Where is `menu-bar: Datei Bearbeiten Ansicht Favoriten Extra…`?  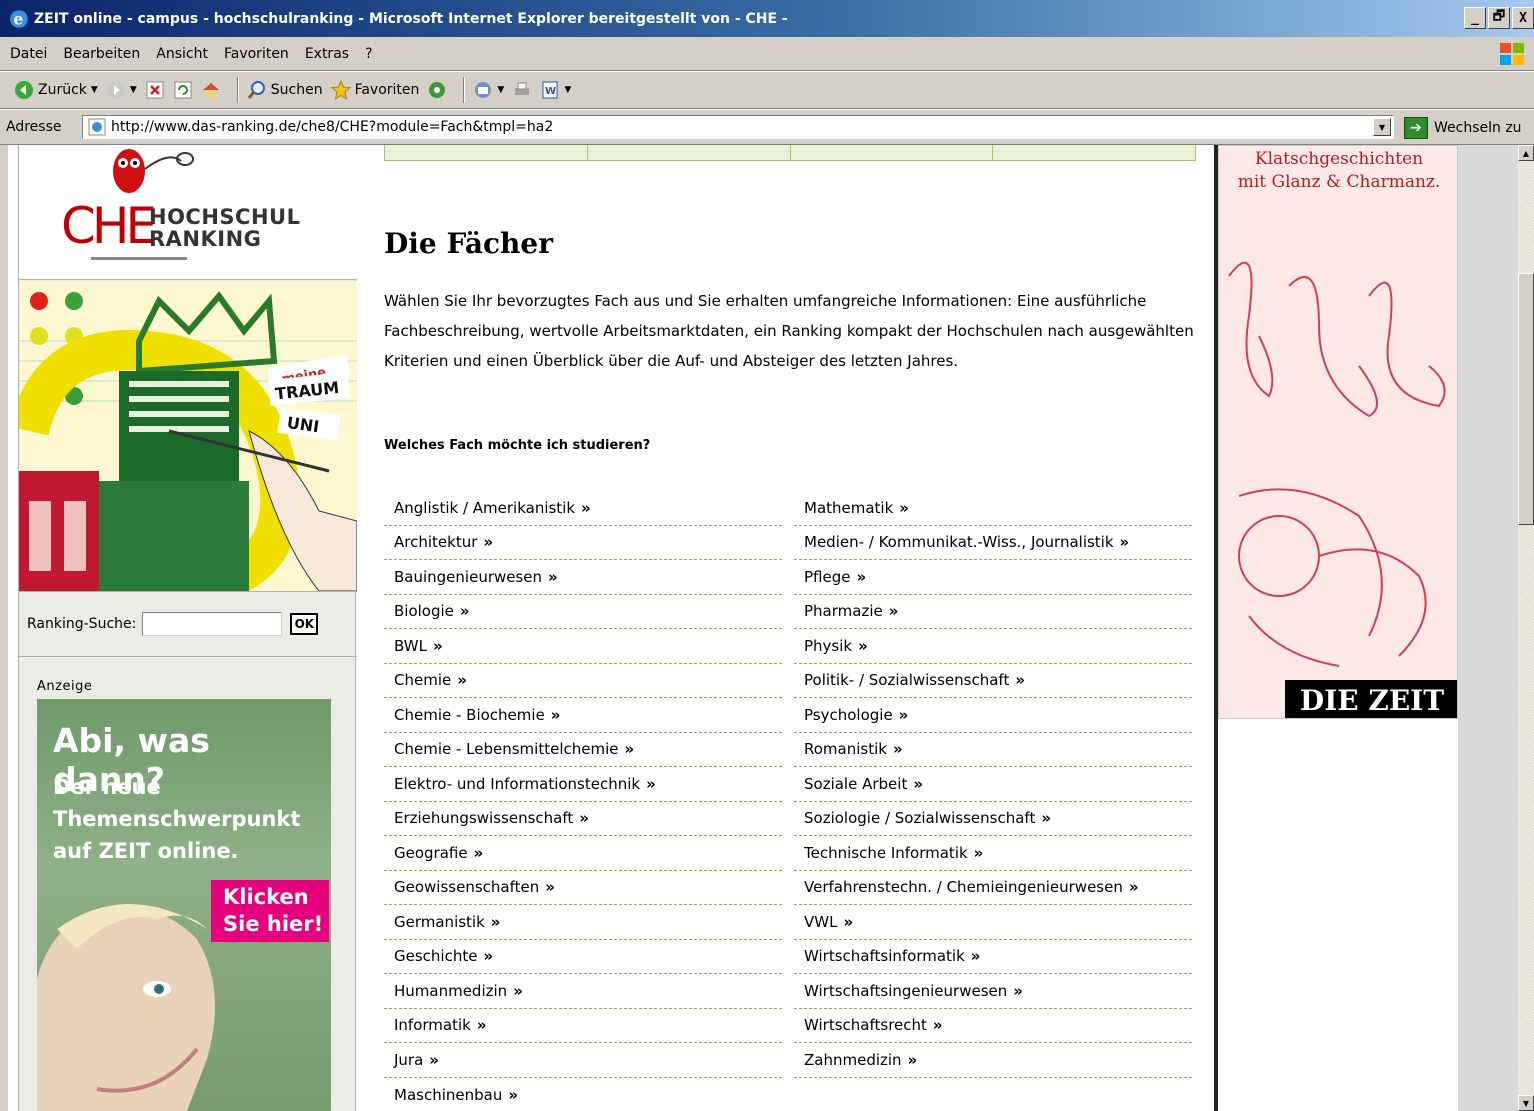
menu-bar: Datei Bearbeiten Ansicht Favoriten Extra… is located at coordinates (767, 54).